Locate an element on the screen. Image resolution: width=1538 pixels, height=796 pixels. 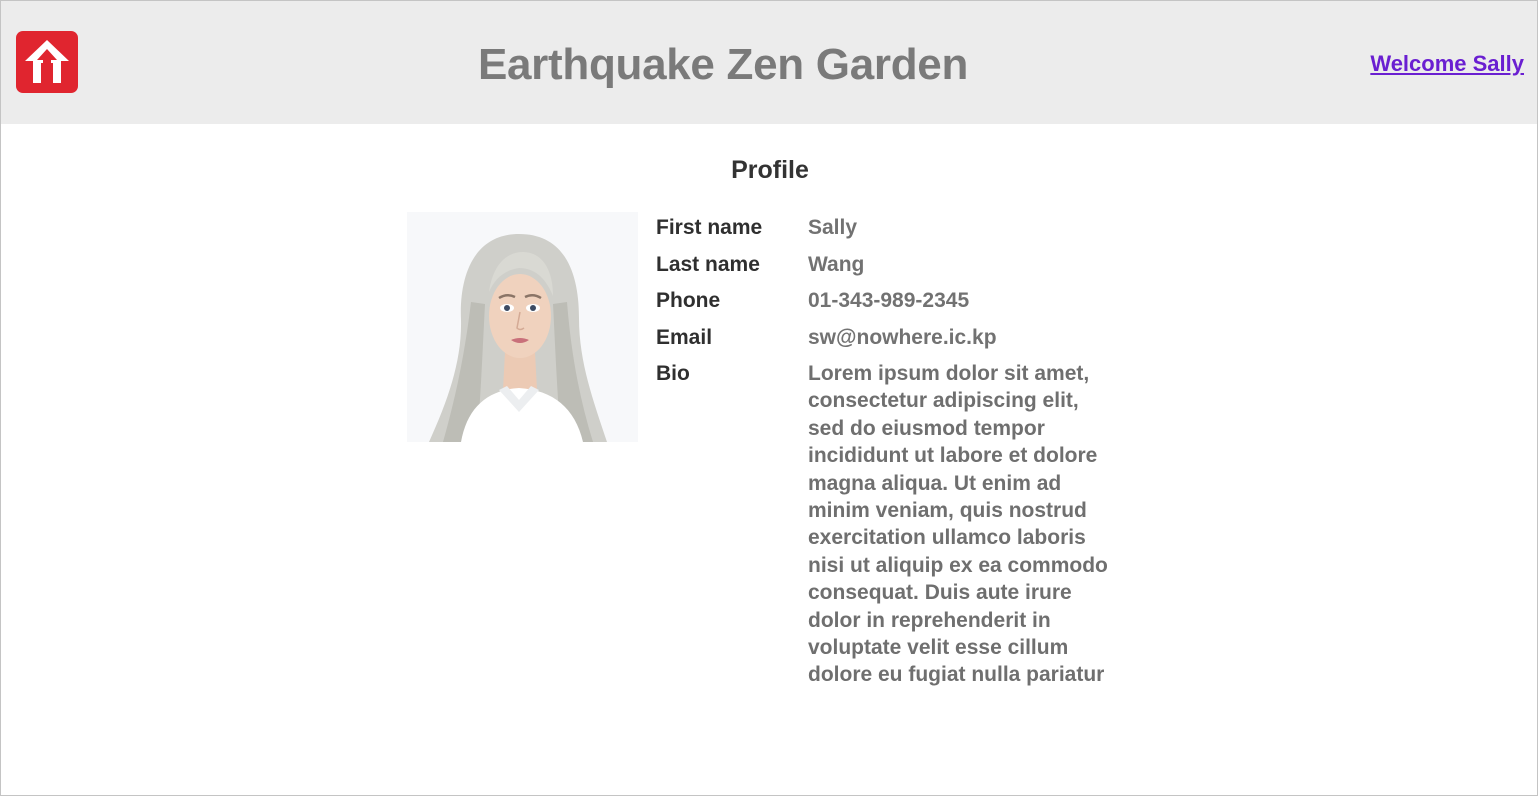
first-name-value: Sally is located at coordinates (833, 227).